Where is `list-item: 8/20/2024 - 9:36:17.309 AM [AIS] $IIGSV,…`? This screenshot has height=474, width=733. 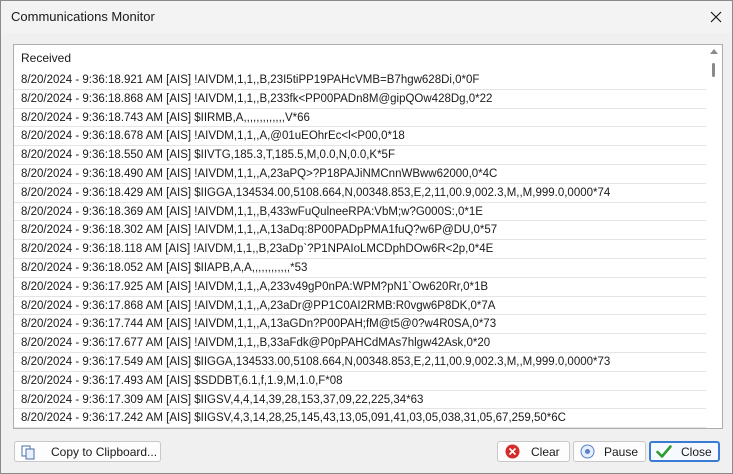 list-item: 8/20/2024 - 9:36:17.309 AM [AIS] $IIGSV,… is located at coordinates (360, 400).